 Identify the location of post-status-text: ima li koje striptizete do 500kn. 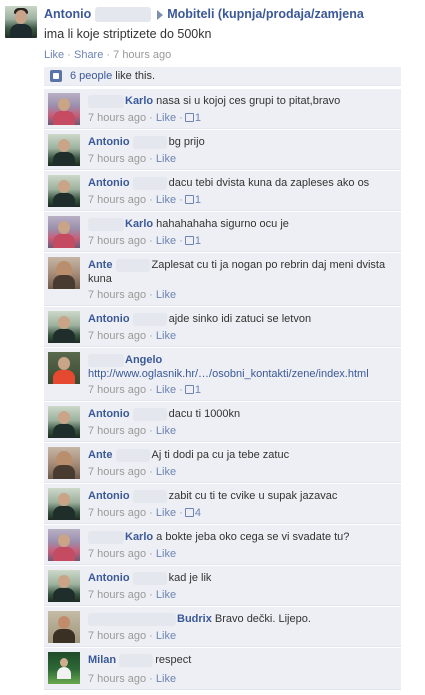
(128, 34).